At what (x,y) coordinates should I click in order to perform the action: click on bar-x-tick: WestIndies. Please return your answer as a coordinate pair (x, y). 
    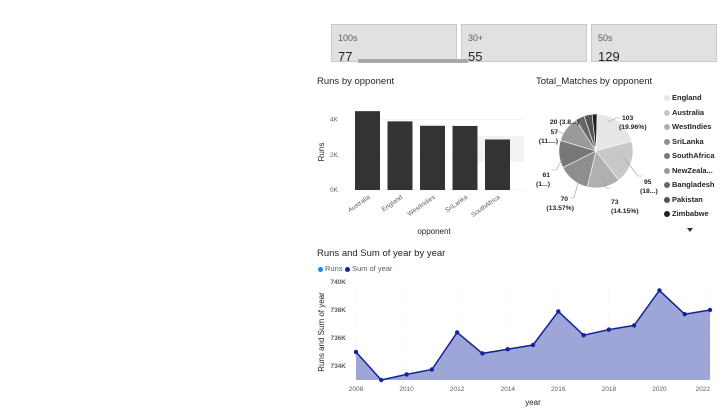
    Looking at the image, I should click on (421, 205).